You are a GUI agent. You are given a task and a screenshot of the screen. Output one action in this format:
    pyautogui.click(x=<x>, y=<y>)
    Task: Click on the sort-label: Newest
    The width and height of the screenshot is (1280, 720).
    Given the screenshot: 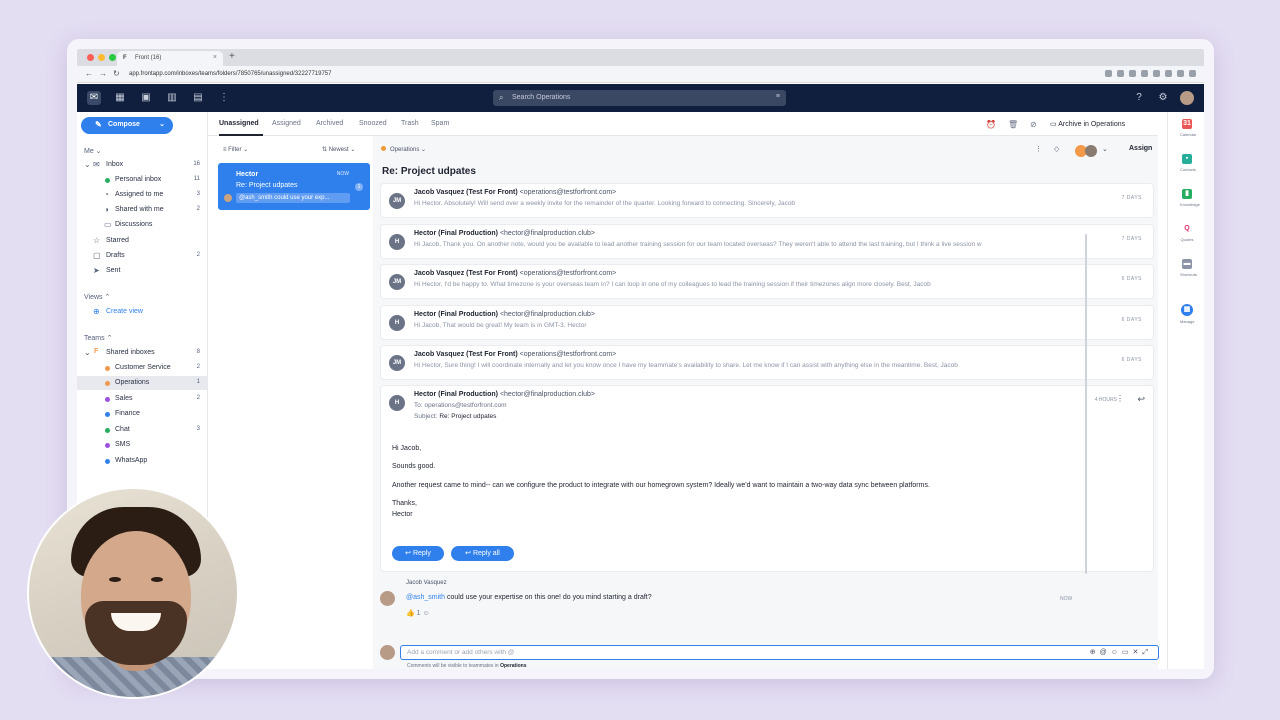 What is the action you would take?
    pyautogui.click(x=338, y=150)
    